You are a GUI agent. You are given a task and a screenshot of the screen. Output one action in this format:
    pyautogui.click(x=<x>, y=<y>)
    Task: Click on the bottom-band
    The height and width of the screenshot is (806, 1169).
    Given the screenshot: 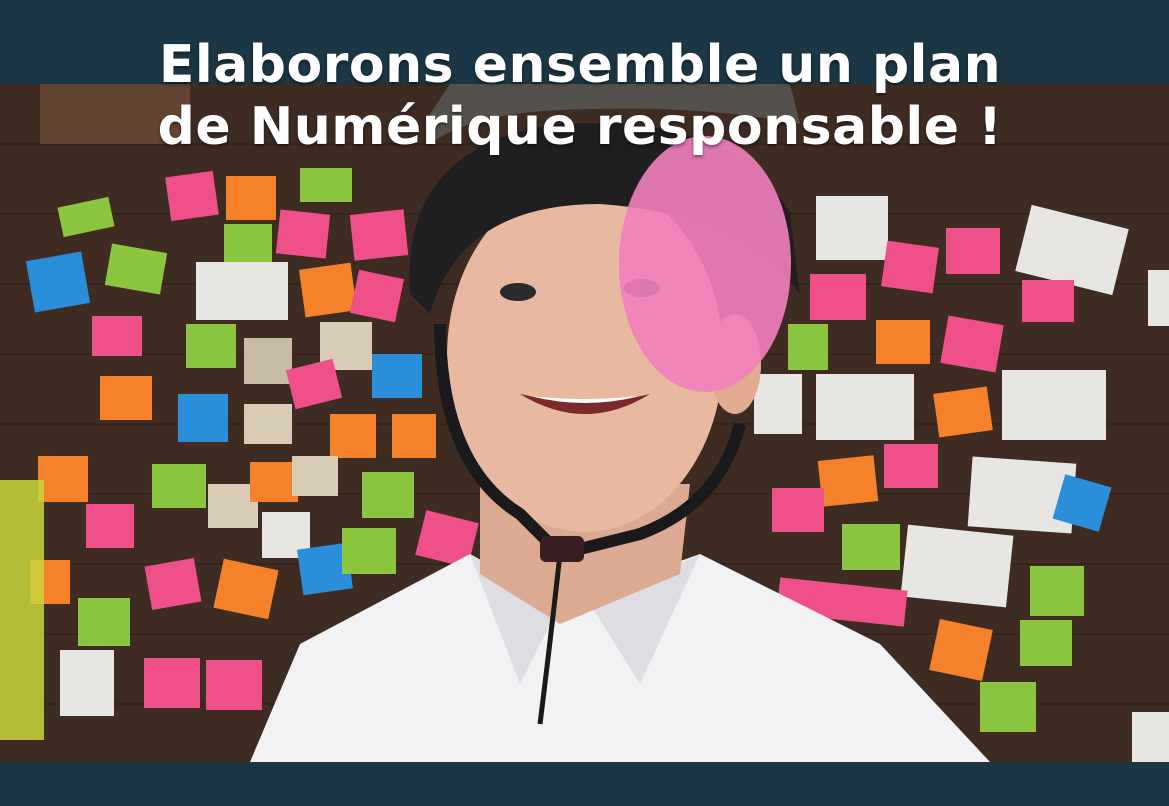 What is the action you would take?
    pyautogui.click(x=584, y=784)
    